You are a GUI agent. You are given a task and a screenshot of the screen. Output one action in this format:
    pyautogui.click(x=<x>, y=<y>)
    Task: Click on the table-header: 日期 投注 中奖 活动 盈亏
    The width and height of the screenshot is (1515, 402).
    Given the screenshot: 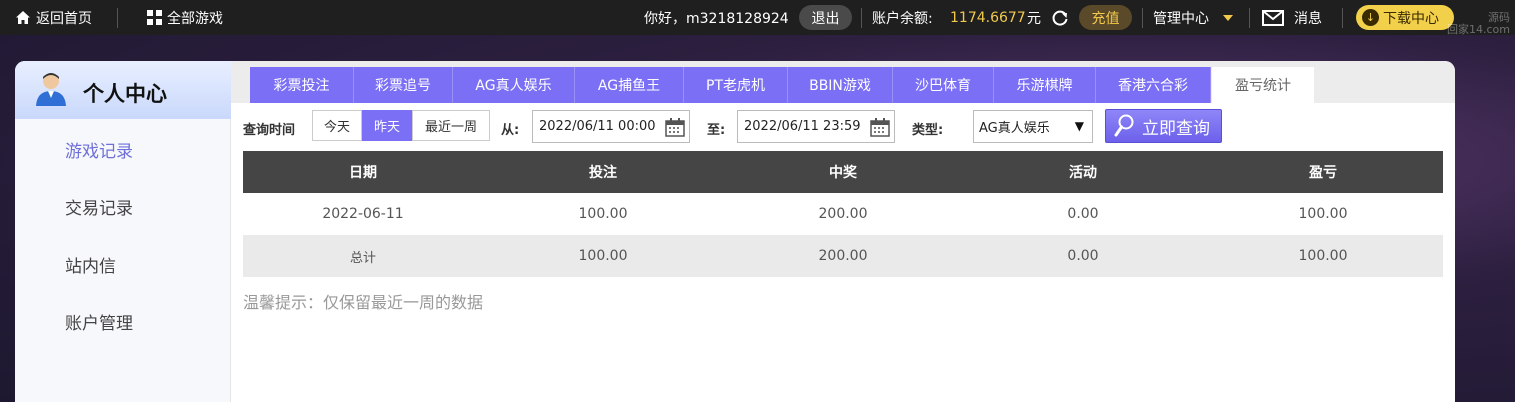 What is the action you would take?
    pyautogui.click(x=843, y=172)
    